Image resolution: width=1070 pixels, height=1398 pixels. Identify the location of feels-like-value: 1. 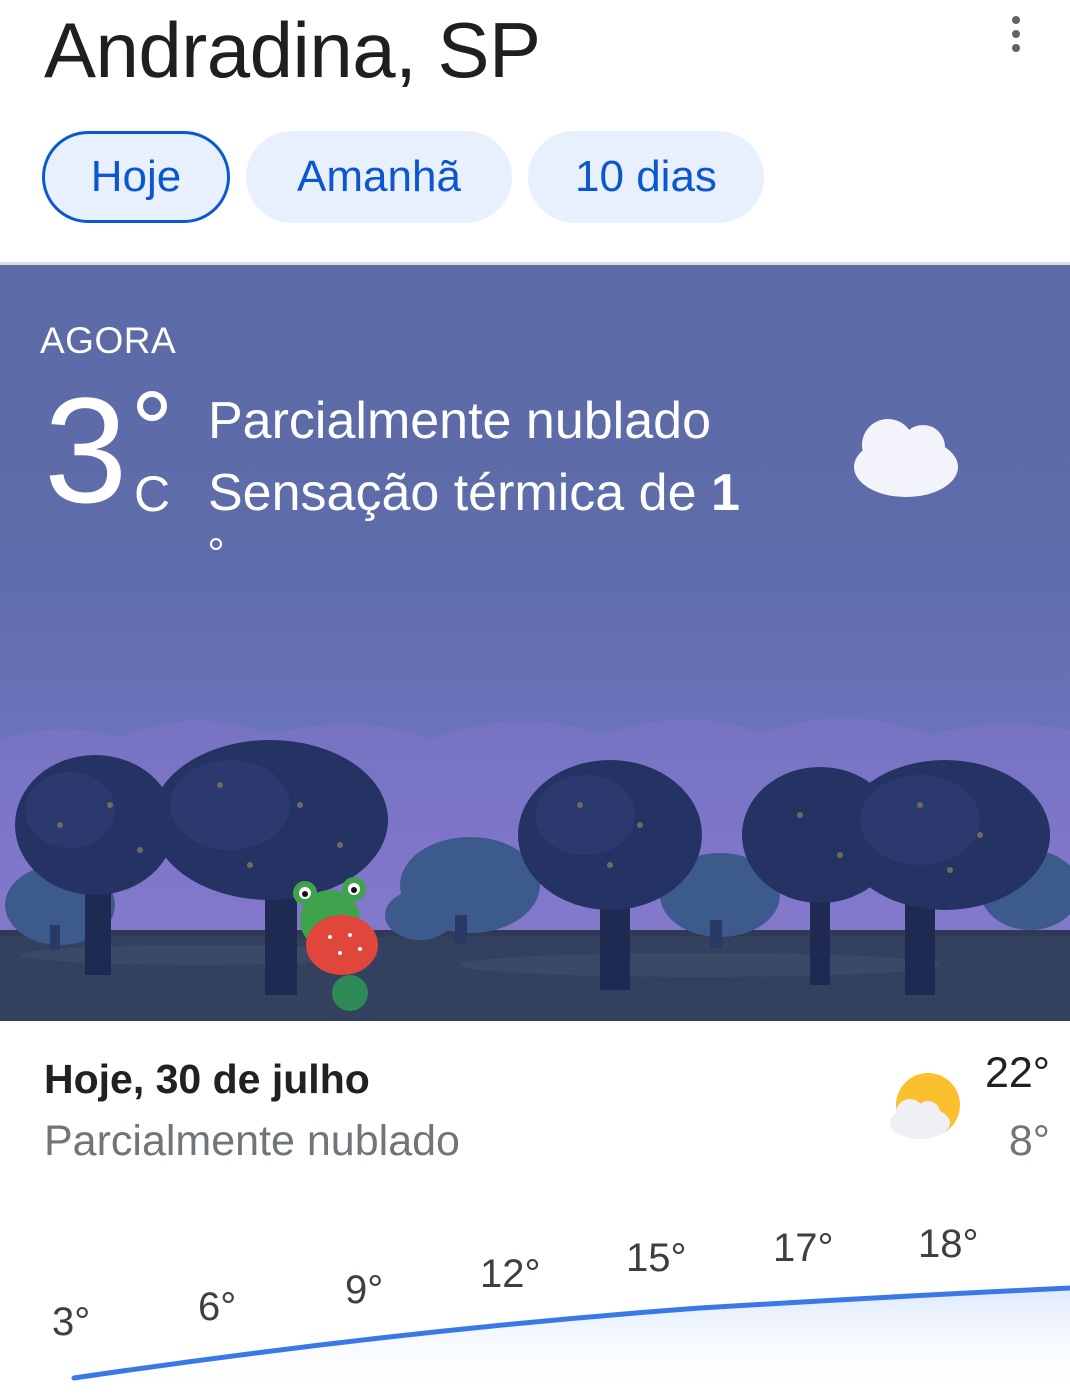
(725, 493).